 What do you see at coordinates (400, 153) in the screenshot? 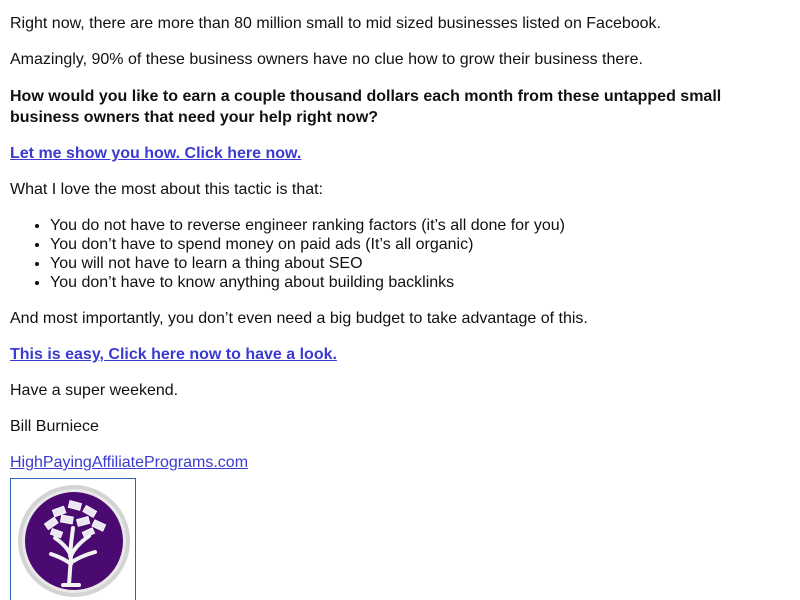
I see `cta-line-1: Let me show you how. Click here now.` at bounding box center [400, 153].